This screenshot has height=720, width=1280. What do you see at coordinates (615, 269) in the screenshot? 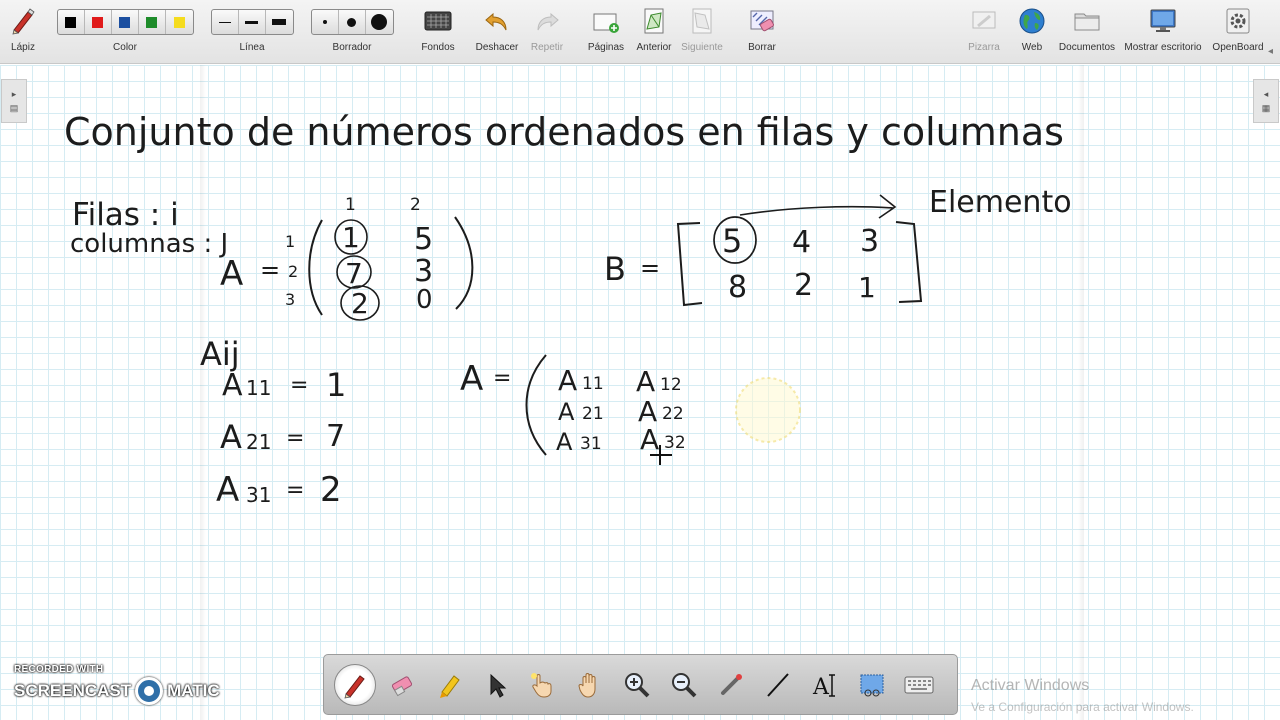
I see `matrix-b-name: B` at bounding box center [615, 269].